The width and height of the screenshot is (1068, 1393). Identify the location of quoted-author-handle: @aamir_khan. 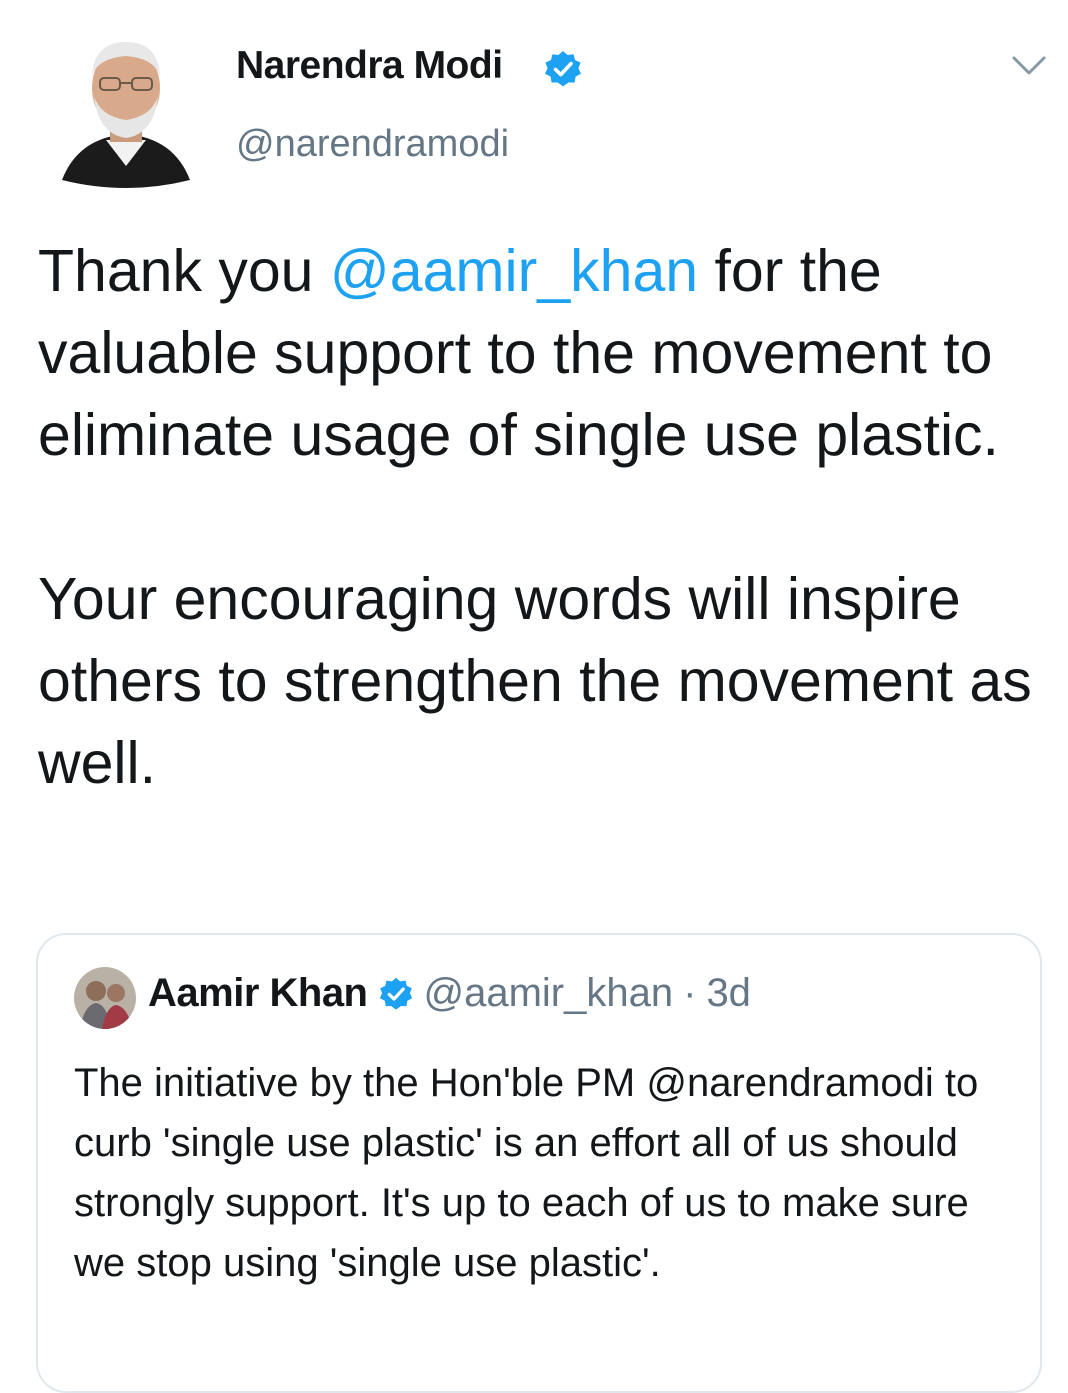
(549, 993).